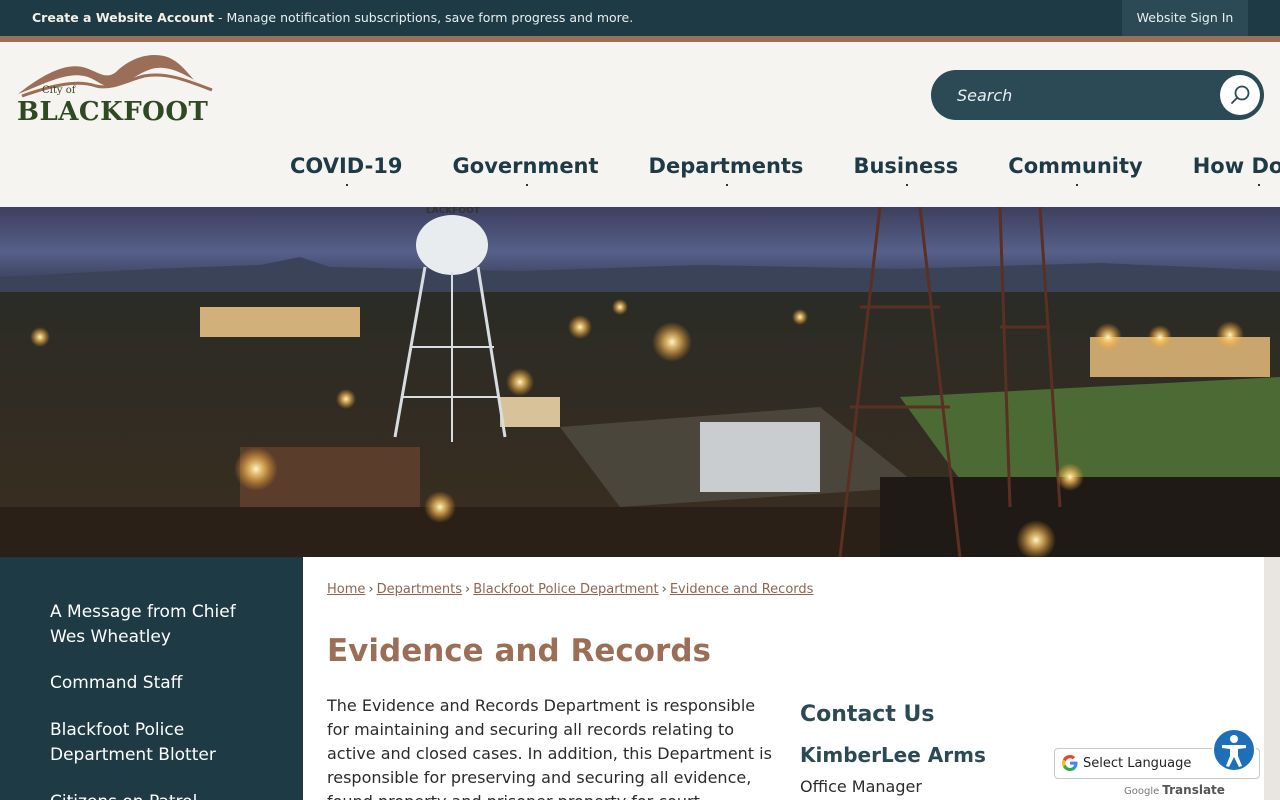 Image resolution: width=1280 pixels, height=800 pixels. What do you see at coordinates (526, 170) in the screenshot?
I see `nav-government: Government` at bounding box center [526, 170].